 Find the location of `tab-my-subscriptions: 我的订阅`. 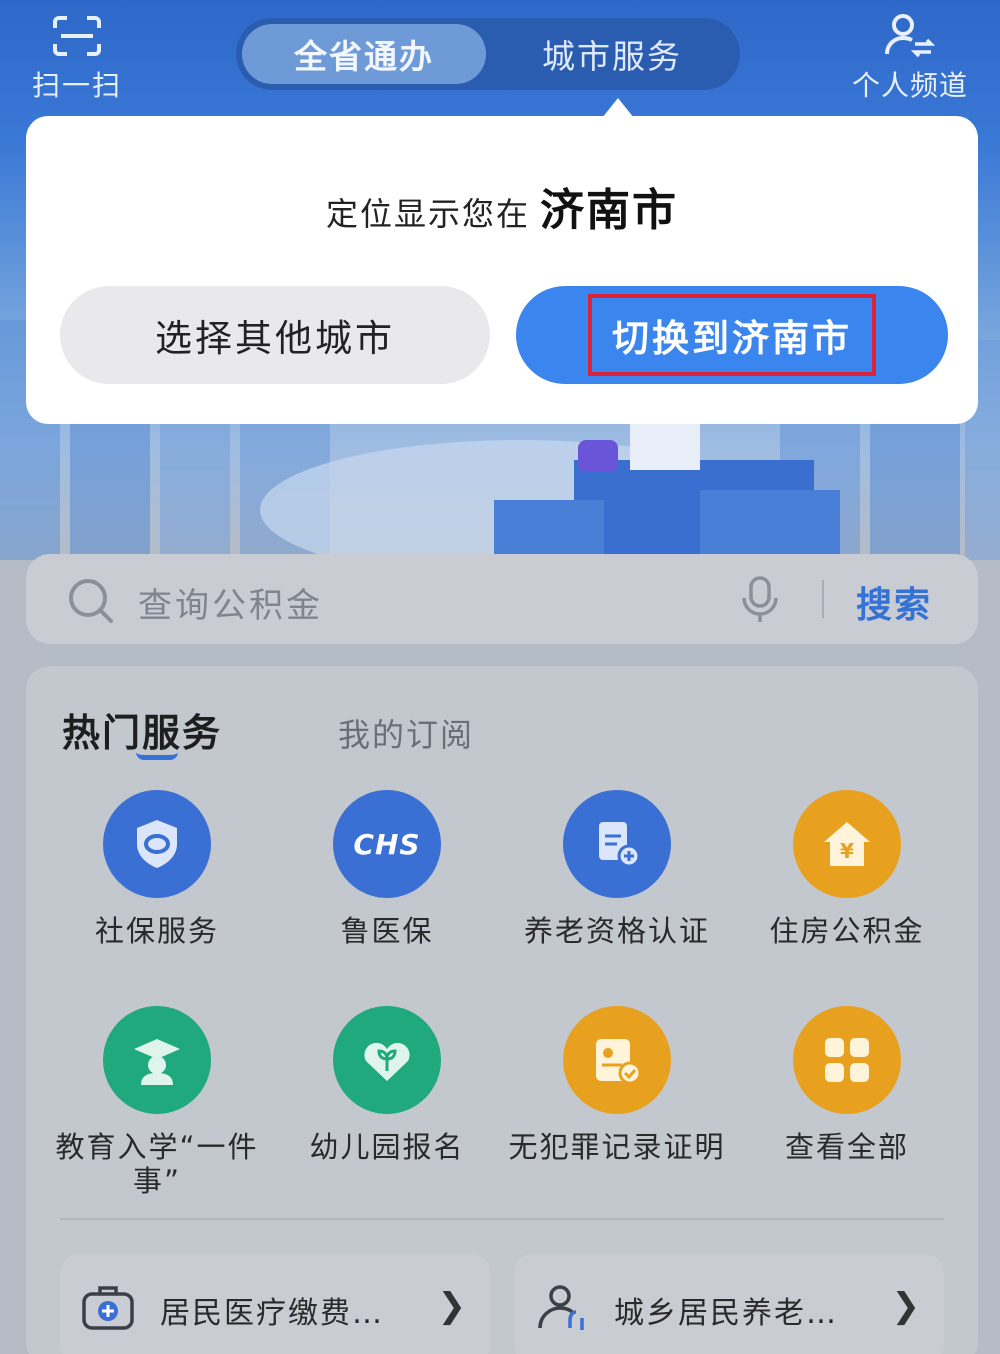

tab-my-subscriptions: 我的订阅 is located at coordinates (406, 733).